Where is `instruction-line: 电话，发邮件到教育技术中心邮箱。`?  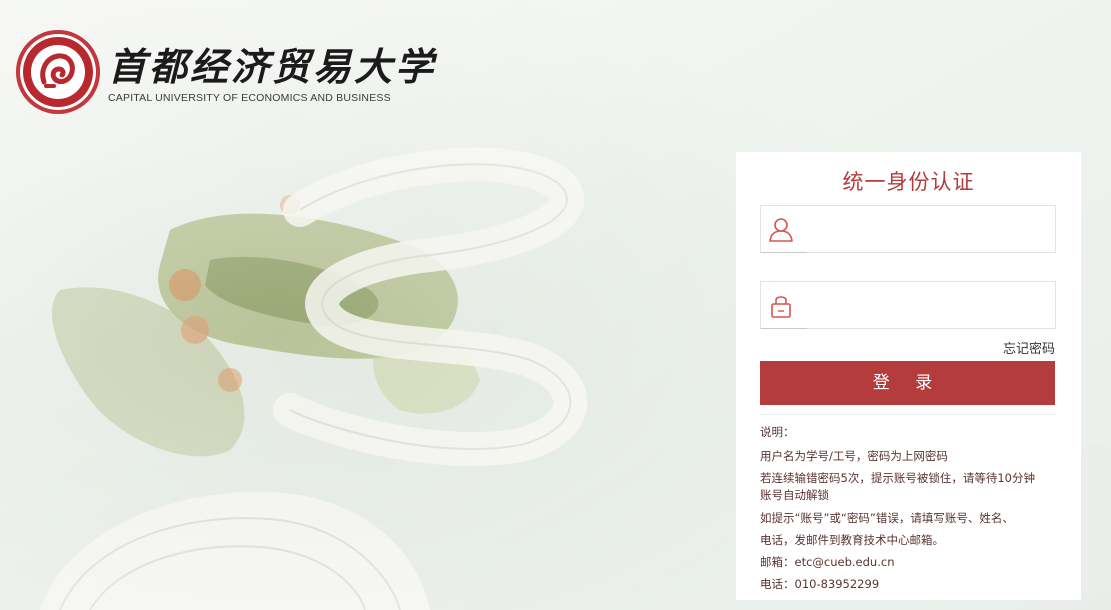 instruction-line: 电话，发邮件到教育技术中心邮箱。 is located at coordinates (852, 540).